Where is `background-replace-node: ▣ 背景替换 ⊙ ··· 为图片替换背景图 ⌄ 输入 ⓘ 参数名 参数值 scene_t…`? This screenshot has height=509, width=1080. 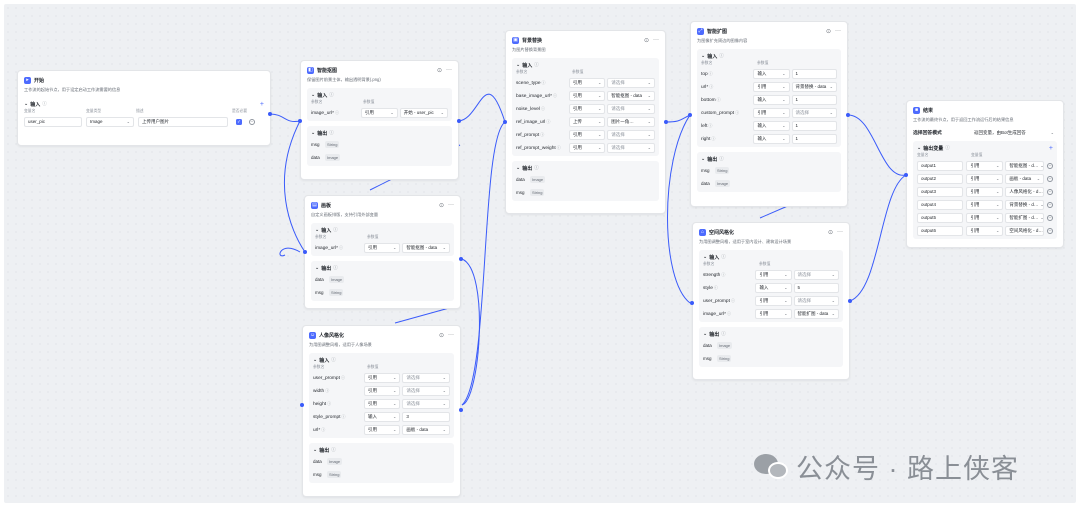
background-replace-node: ▣ 背景替换 ⊙ ··· 为图片替换背景图 ⌄ 输入 ⓘ 参数名 参数值 scene_t… is located at coordinates (585, 122).